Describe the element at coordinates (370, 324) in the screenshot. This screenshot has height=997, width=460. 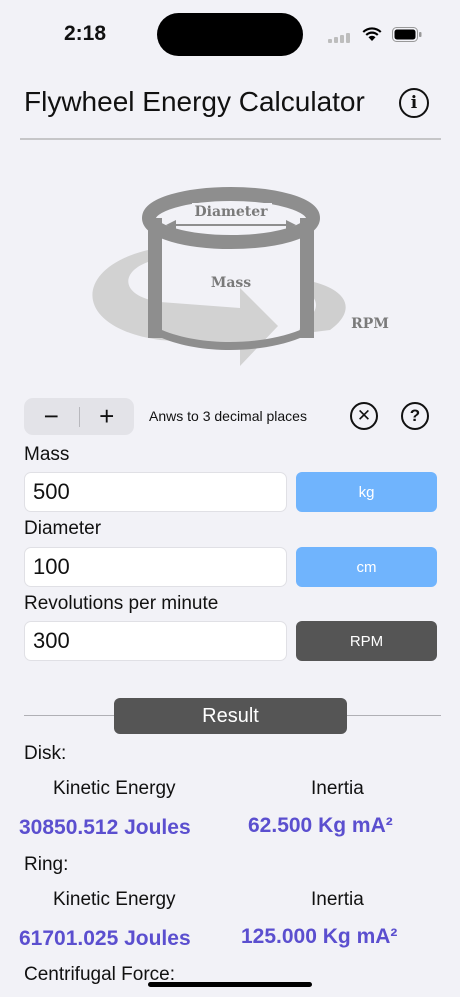
I see `diagram-rpm-label: RPM` at that location.